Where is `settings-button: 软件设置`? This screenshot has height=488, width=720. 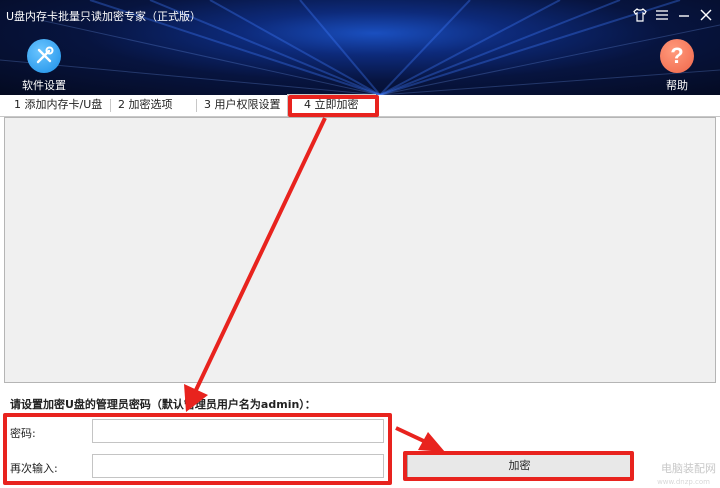 settings-button: 软件设置 is located at coordinates (44, 66).